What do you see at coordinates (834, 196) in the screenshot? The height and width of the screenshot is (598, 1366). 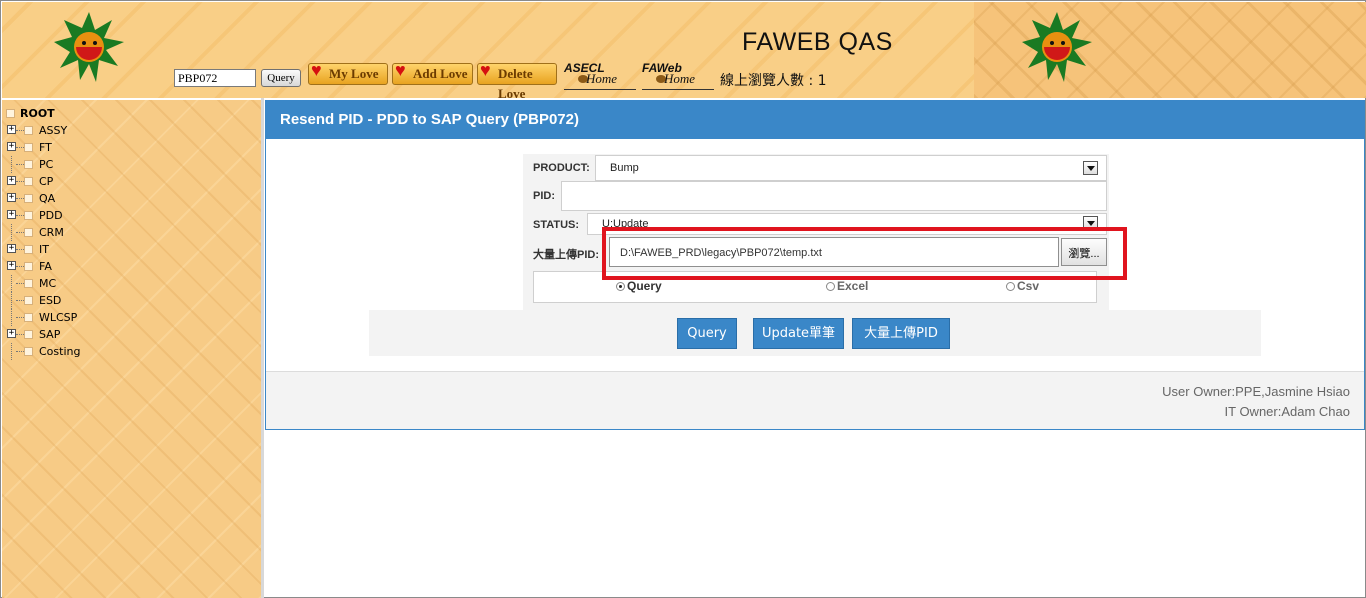 I see `pid-input` at bounding box center [834, 196].